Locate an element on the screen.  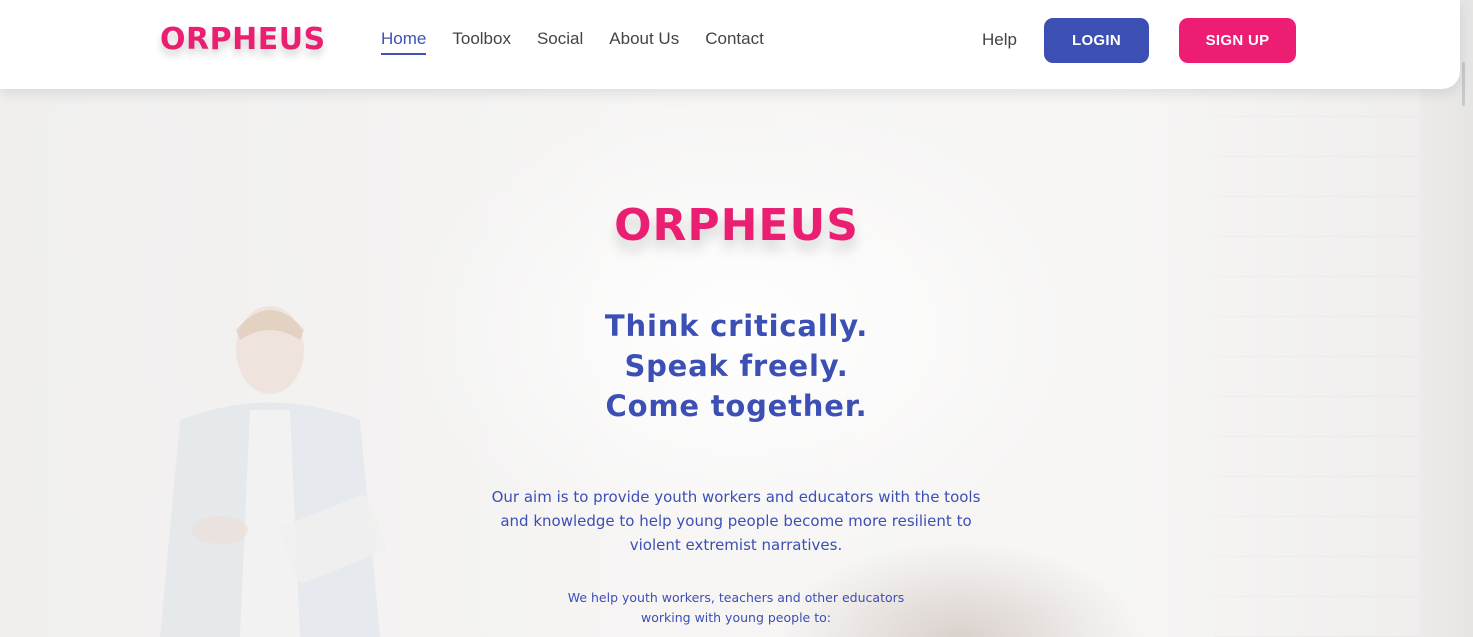
nav-item-home: Home is located at coordinates (404, 42).